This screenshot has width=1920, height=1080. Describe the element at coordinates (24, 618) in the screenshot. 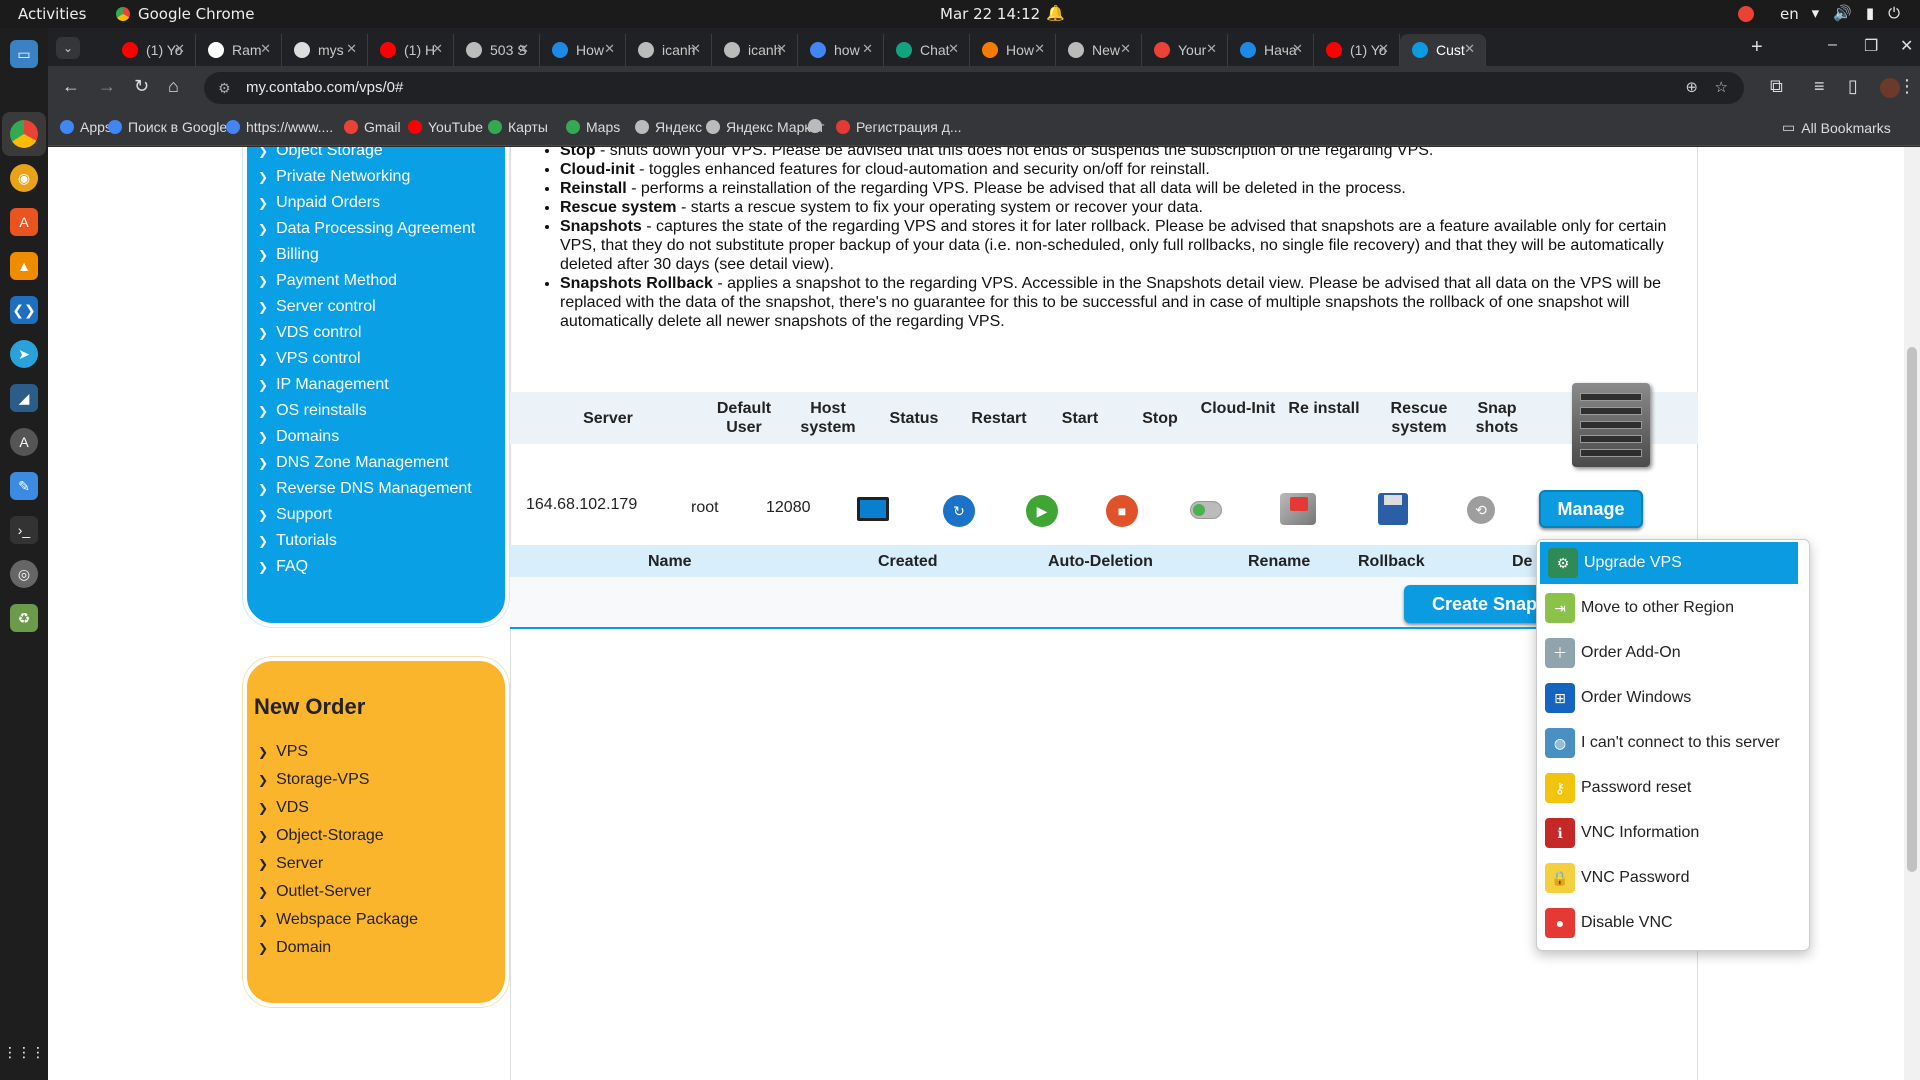

I see `trash-icon: ♻` at that location.